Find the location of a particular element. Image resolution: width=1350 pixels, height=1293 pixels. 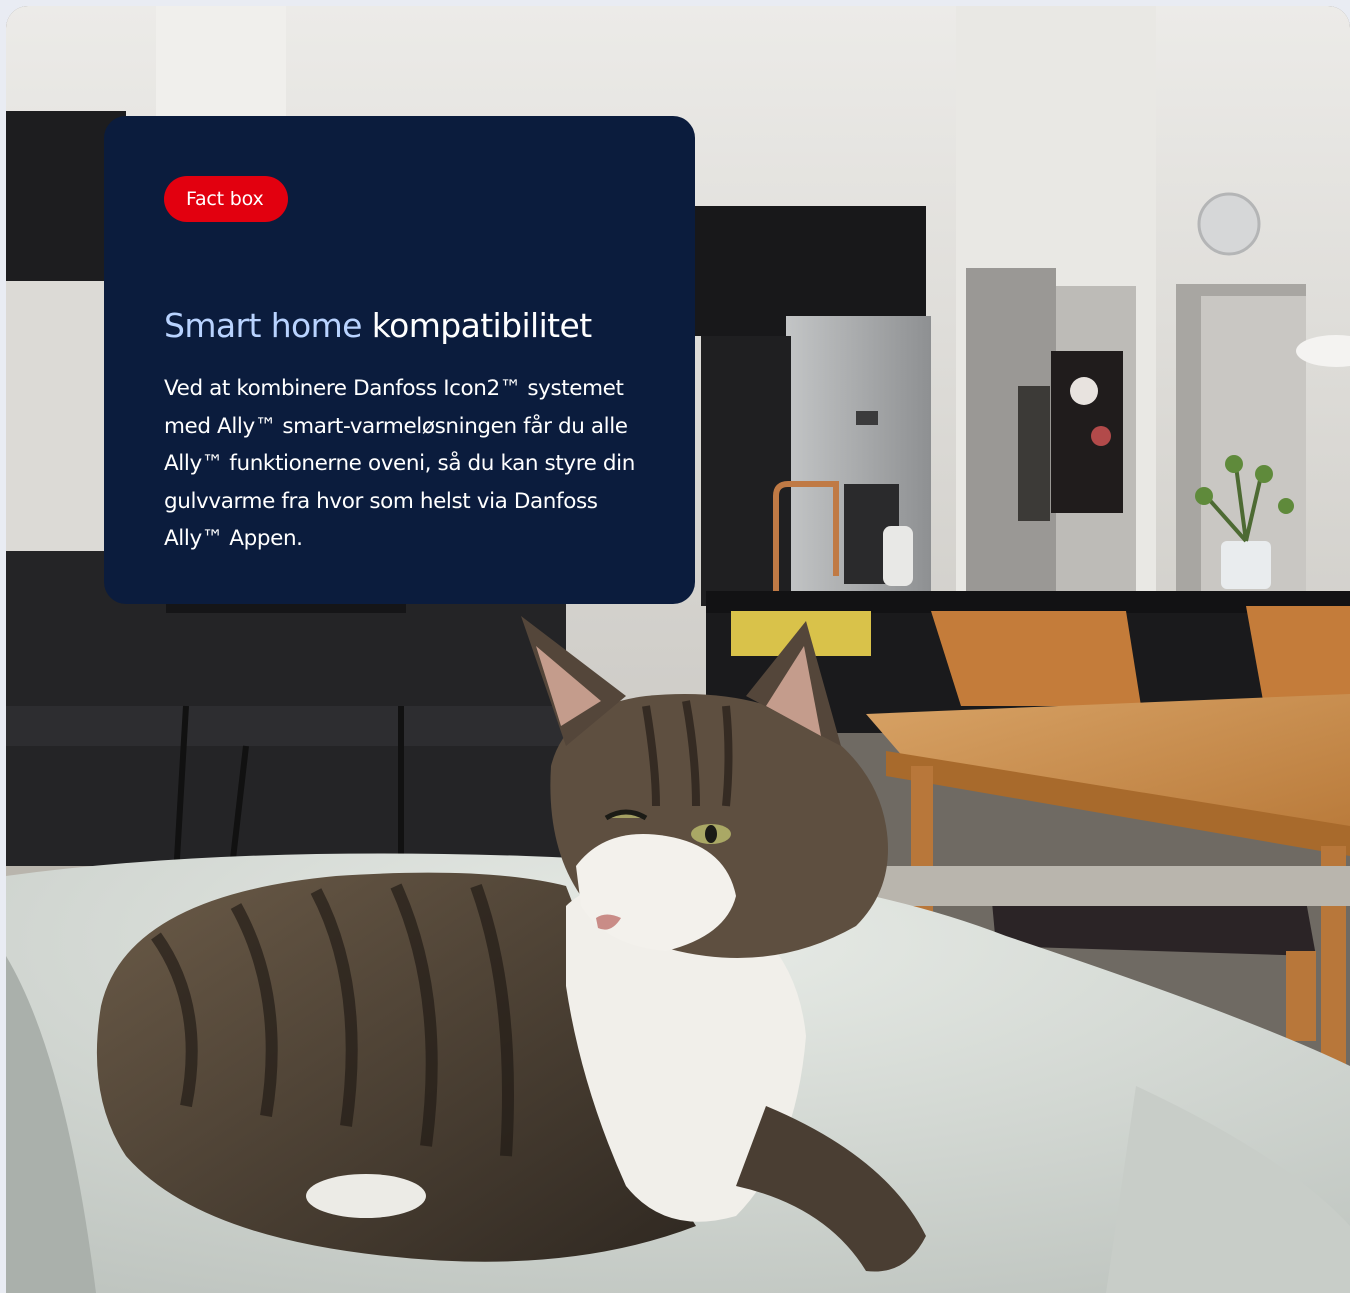

fact-box-badge: Fact box is located at coordinates (226, 199).